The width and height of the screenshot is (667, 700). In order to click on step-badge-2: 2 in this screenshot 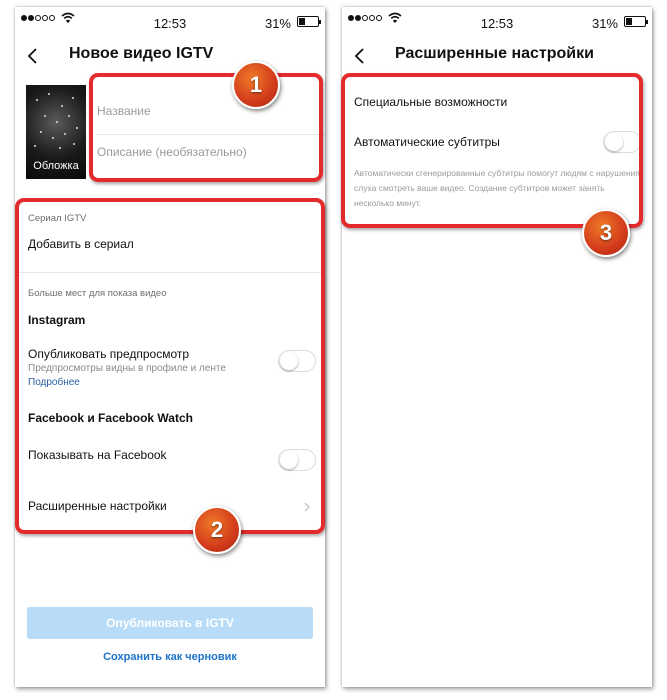, I will do `click(217, 530)`.